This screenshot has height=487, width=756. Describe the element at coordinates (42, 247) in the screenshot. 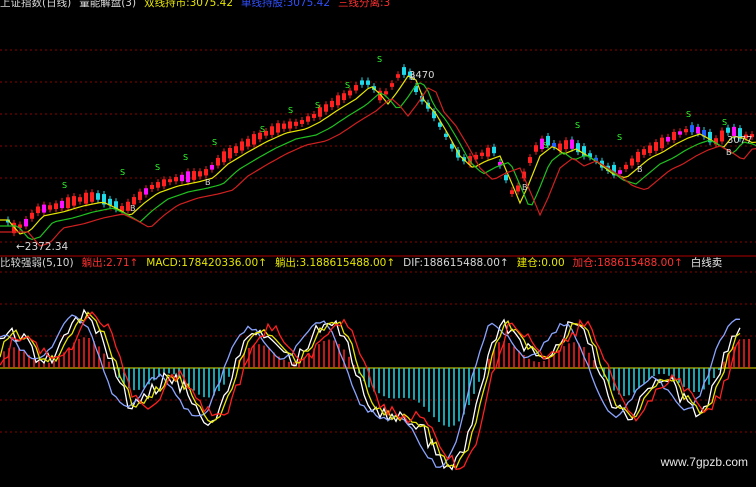

I see `price-low-label: ←2372.34` at that location.